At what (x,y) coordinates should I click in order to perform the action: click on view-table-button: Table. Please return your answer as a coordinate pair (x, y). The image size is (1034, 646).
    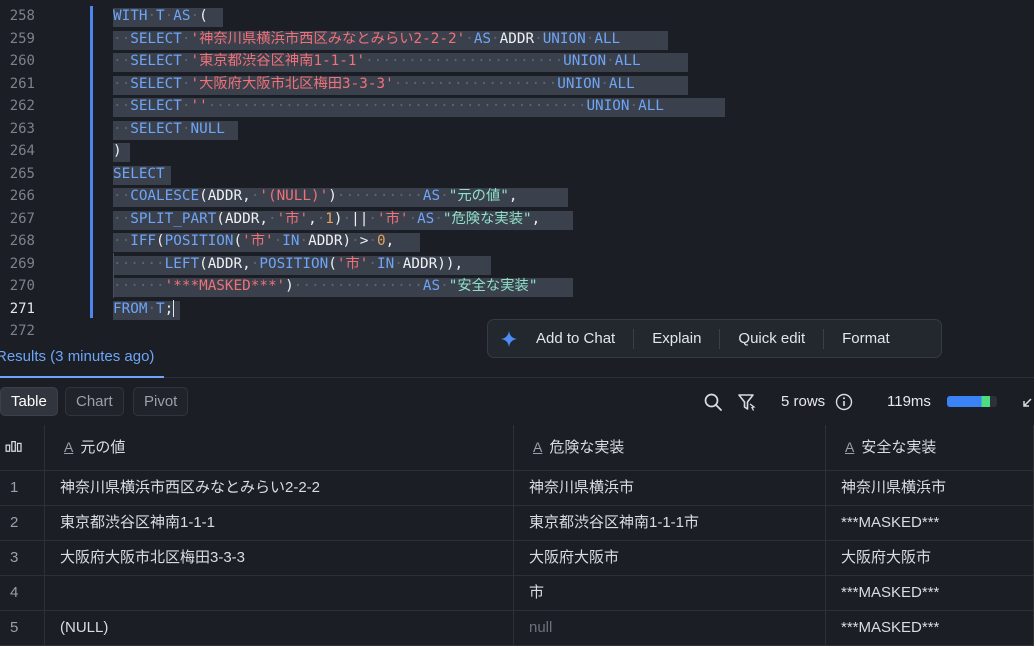
    Looking at the image, I should click on (29, 401).